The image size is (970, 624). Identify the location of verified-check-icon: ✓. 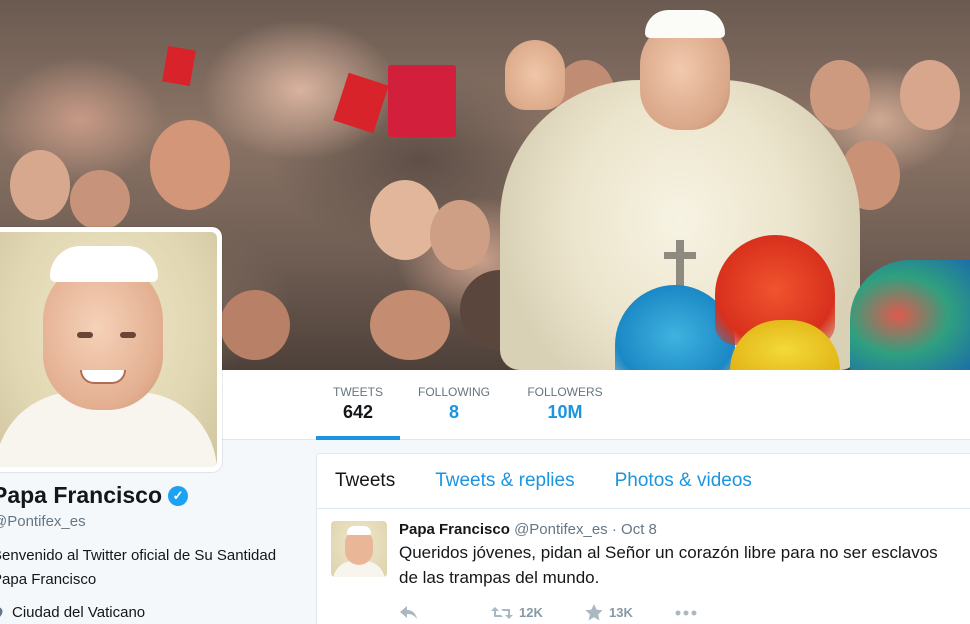
(178, 495).